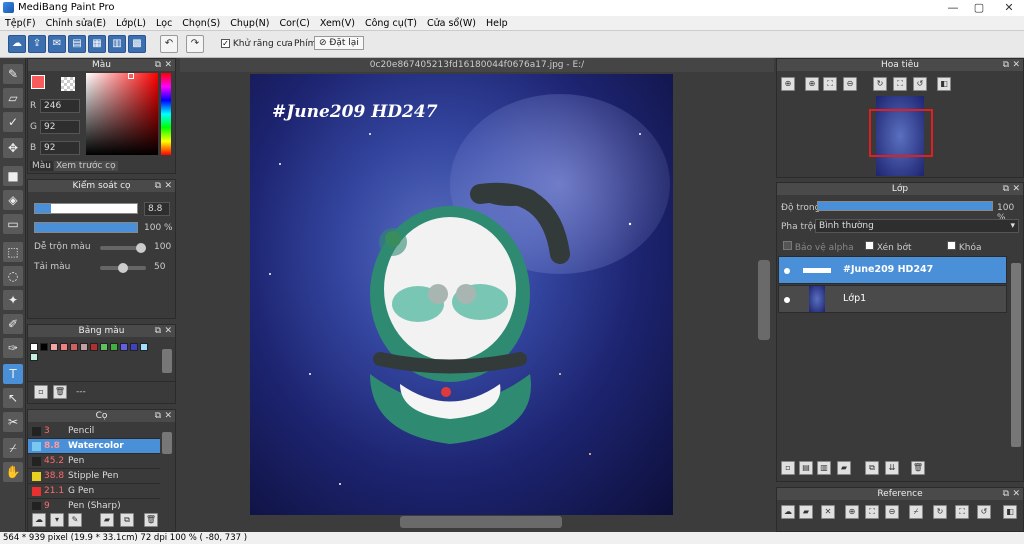 The image size is (1024, 544). Describe the element at coordinates (13, 348) in the screenshot. I see `select-eraser-icon: ✑` at that location.